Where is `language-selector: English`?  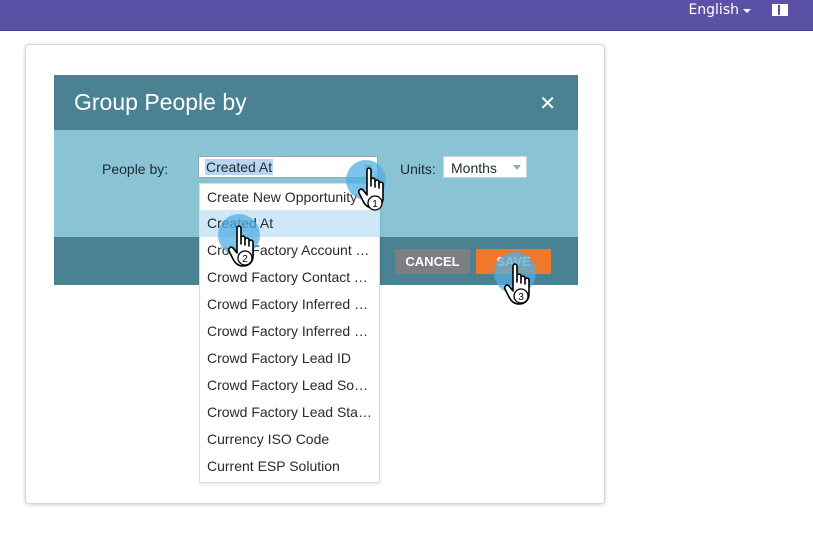 language-selector: English is located at coordinates (719, 10).